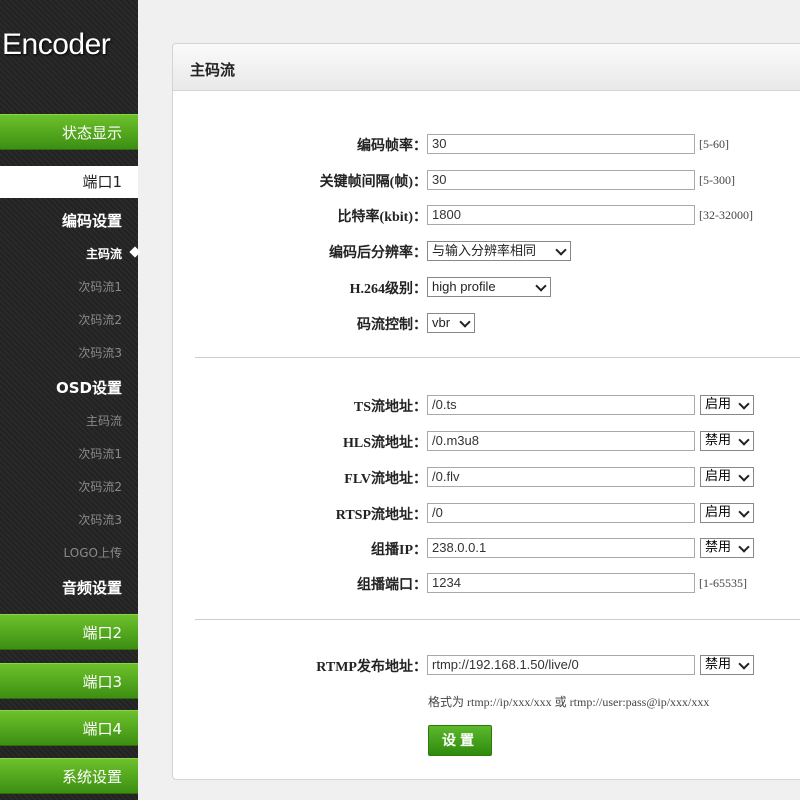 This screenshot has height=800, width=800. I want to click on sidebar-item-port4: 端口4, so click(69, 728).